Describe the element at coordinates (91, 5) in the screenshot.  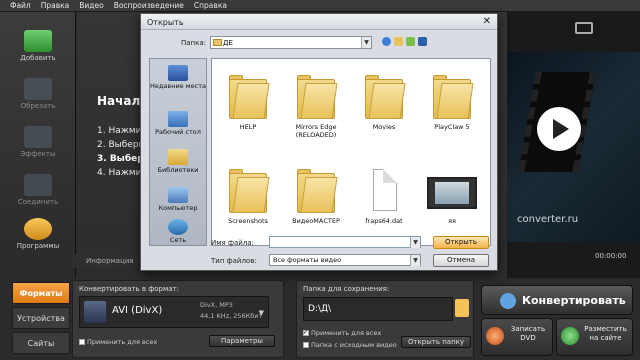
I see `menu-video: Видео` at that location.